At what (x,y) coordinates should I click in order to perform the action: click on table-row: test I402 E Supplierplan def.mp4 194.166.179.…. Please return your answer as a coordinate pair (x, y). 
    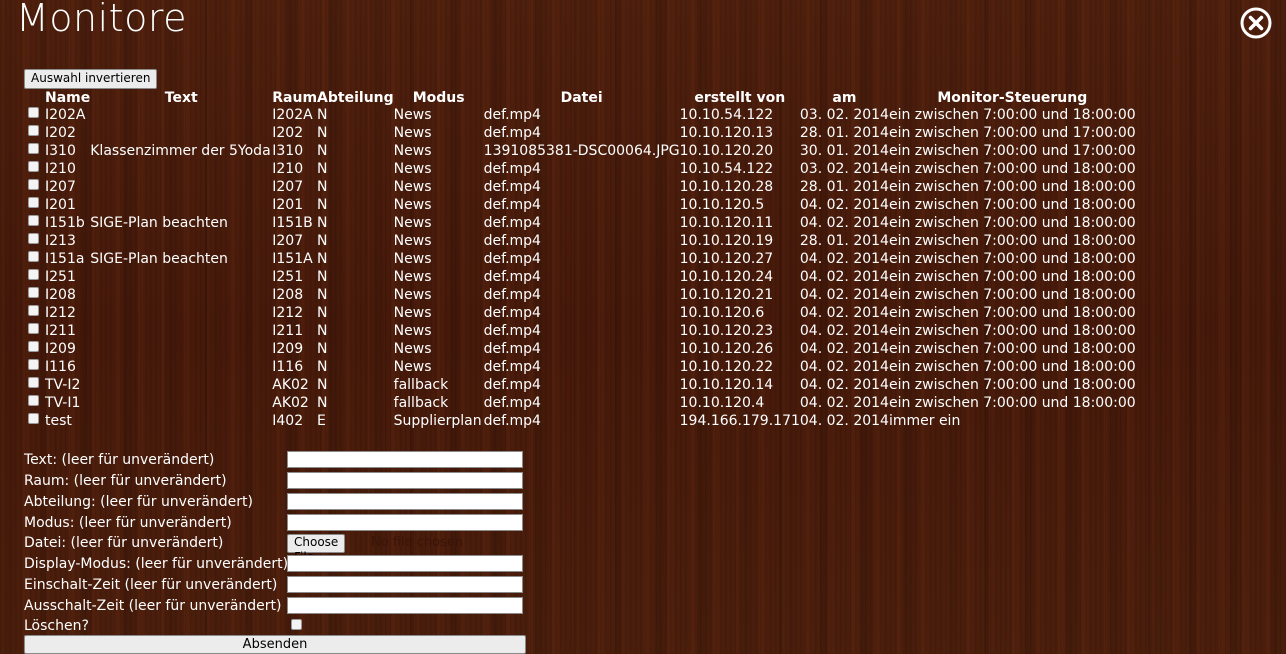
    Looking at the image, I should click on (580, 421).